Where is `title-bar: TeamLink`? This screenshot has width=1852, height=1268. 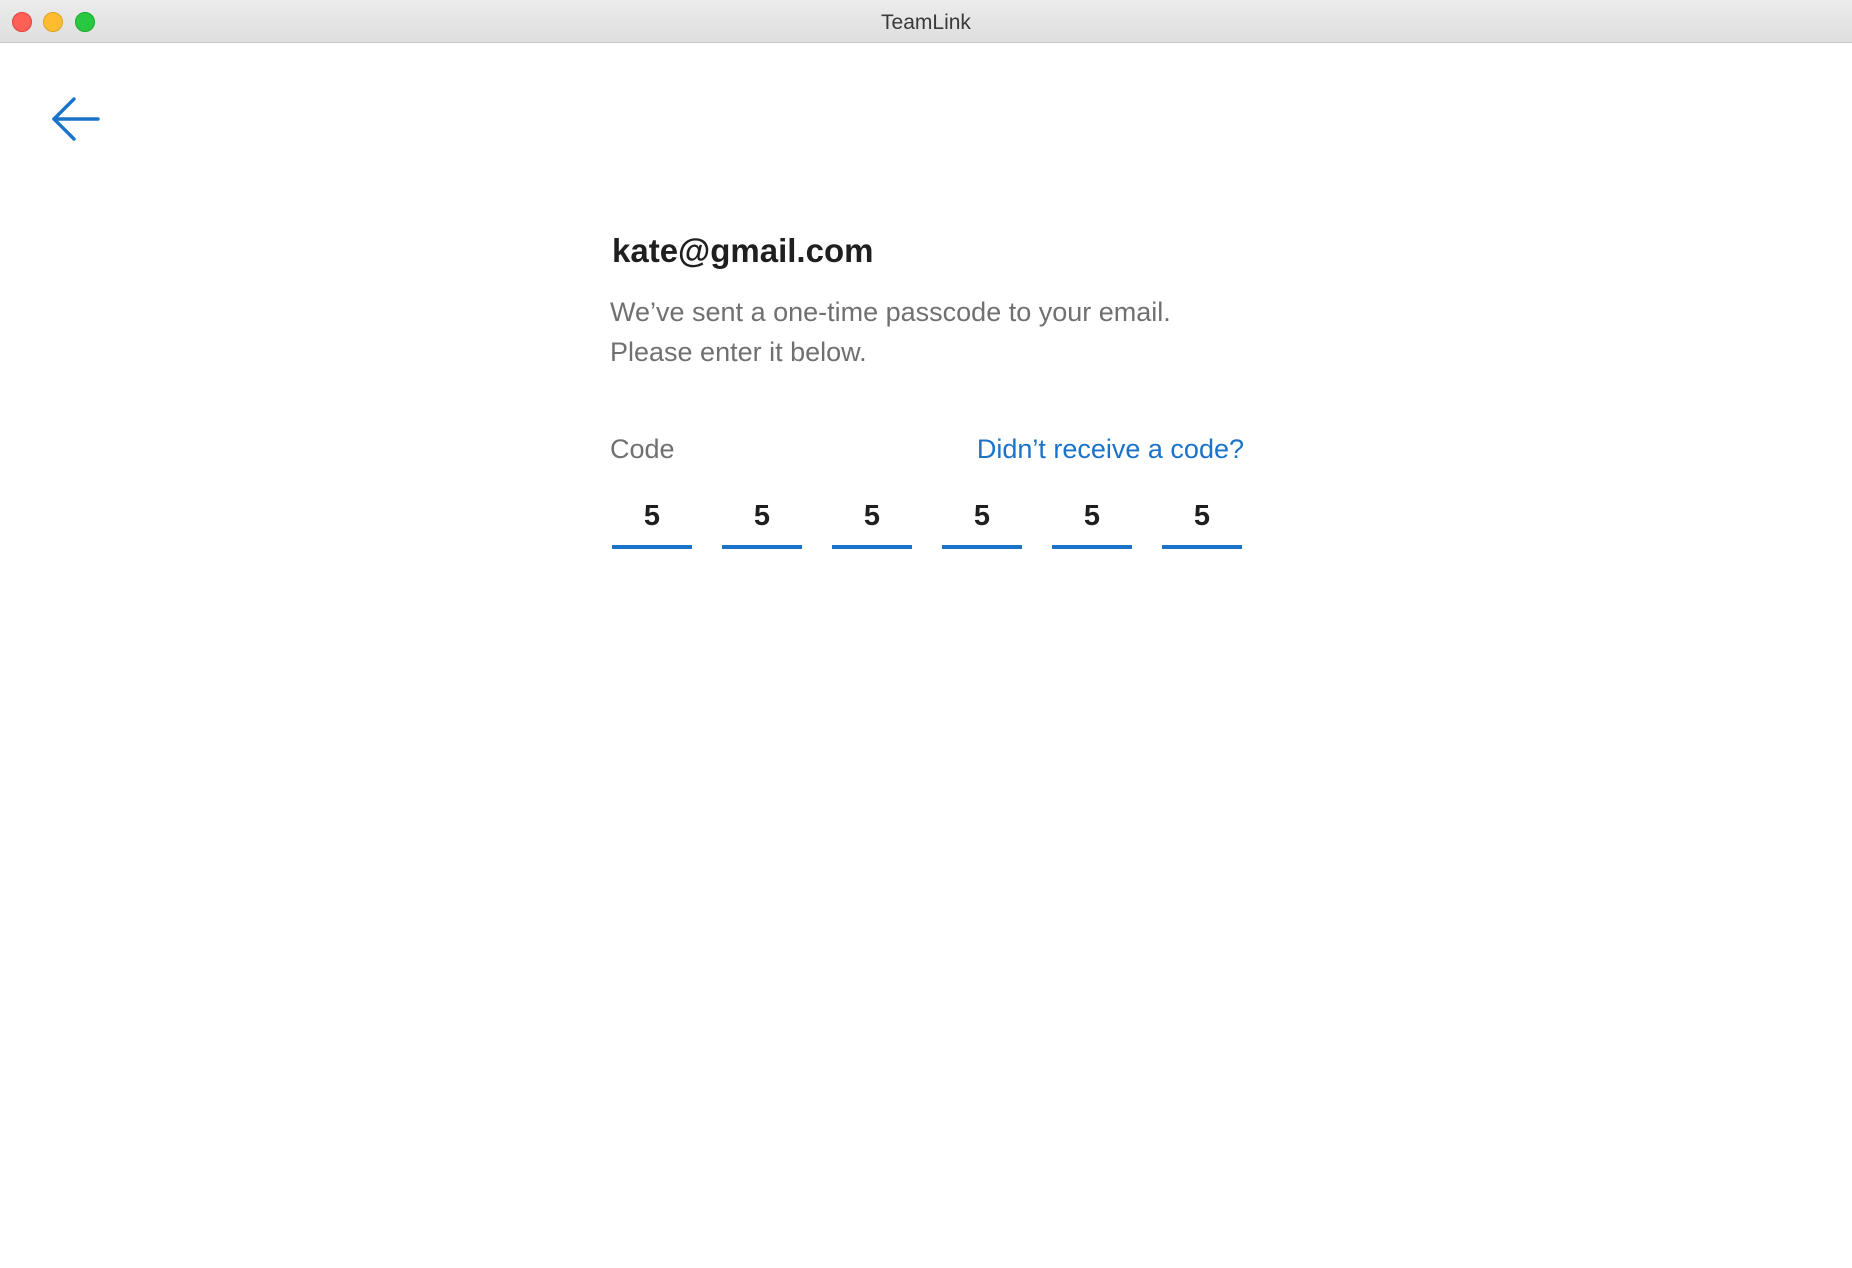
title-bar: TeamLink is located at coordinates (926, 21).